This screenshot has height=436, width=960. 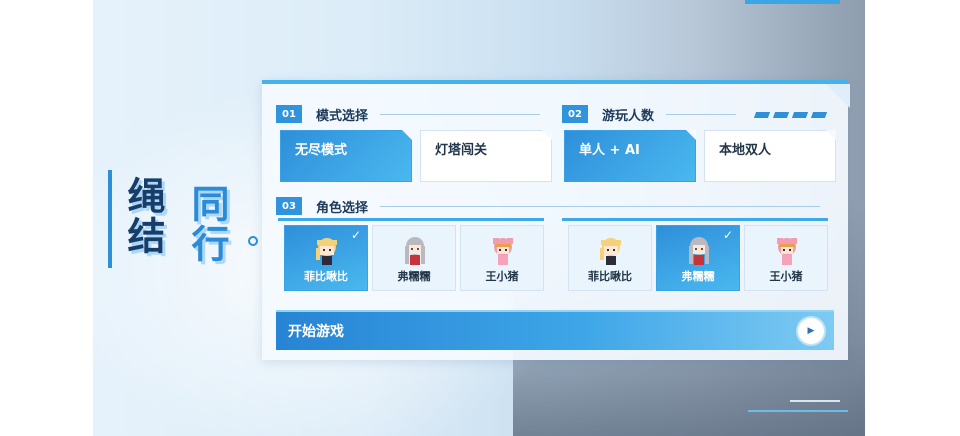 I want to click on decor-line, so click(x=815, y=401).